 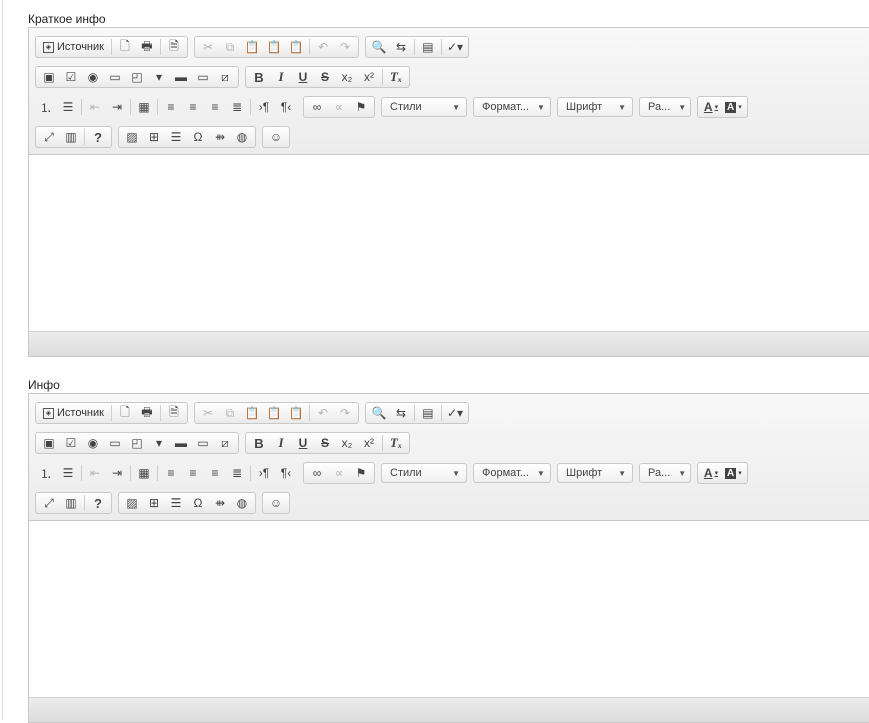 What do you see at coordinates (171, 473) in the screenshot?
I see `align-left-icon: ≡` at bounding box center [171, 473].